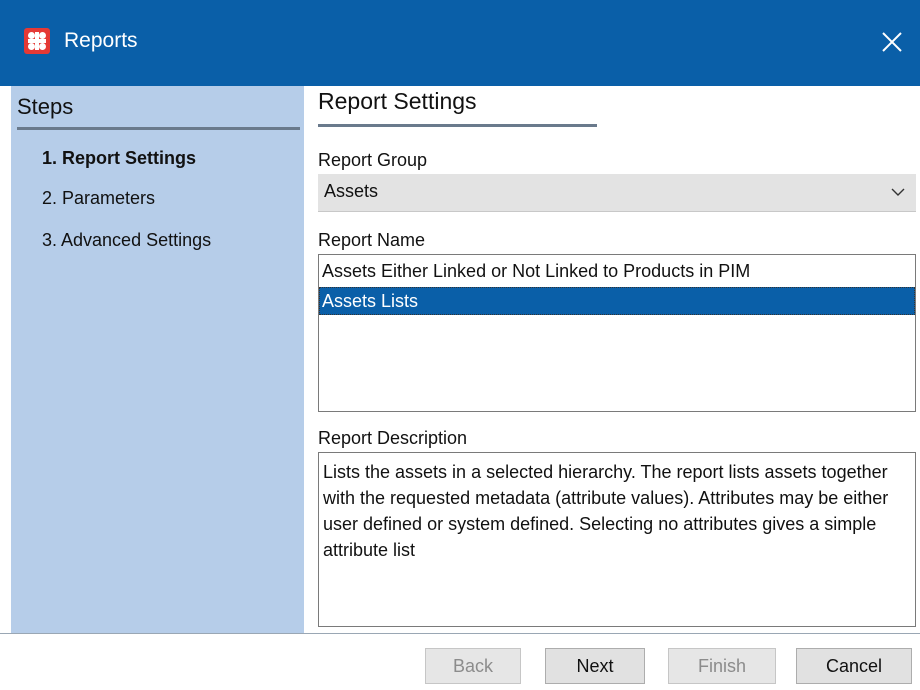 The height and width of the screenshot is (690, 920). What do you see at coordinates (457, 125) in the screenshot?
I see `content-divider` at bounding box center [457, 125].